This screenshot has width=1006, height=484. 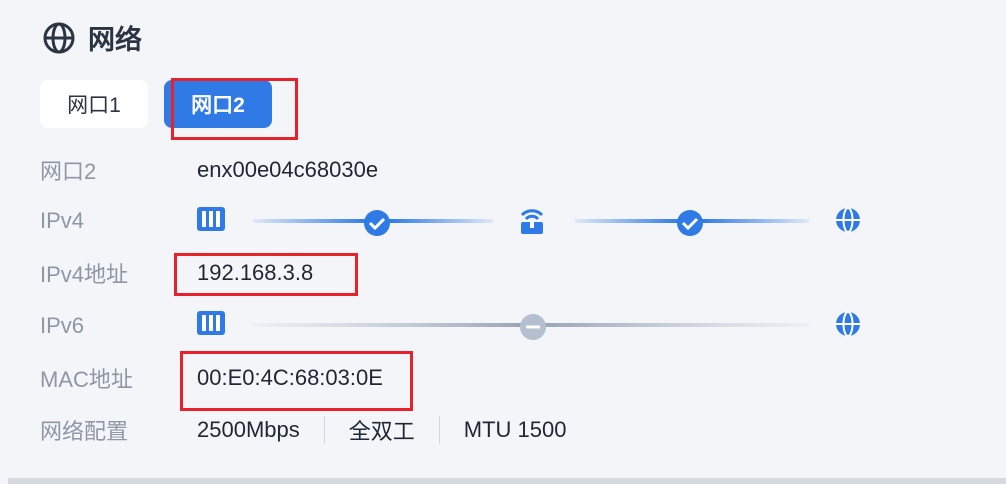 I want to click on network-config-row: 网络配置 2500Mbps 全双工 MTU 1500, so click(x=303, y=430).